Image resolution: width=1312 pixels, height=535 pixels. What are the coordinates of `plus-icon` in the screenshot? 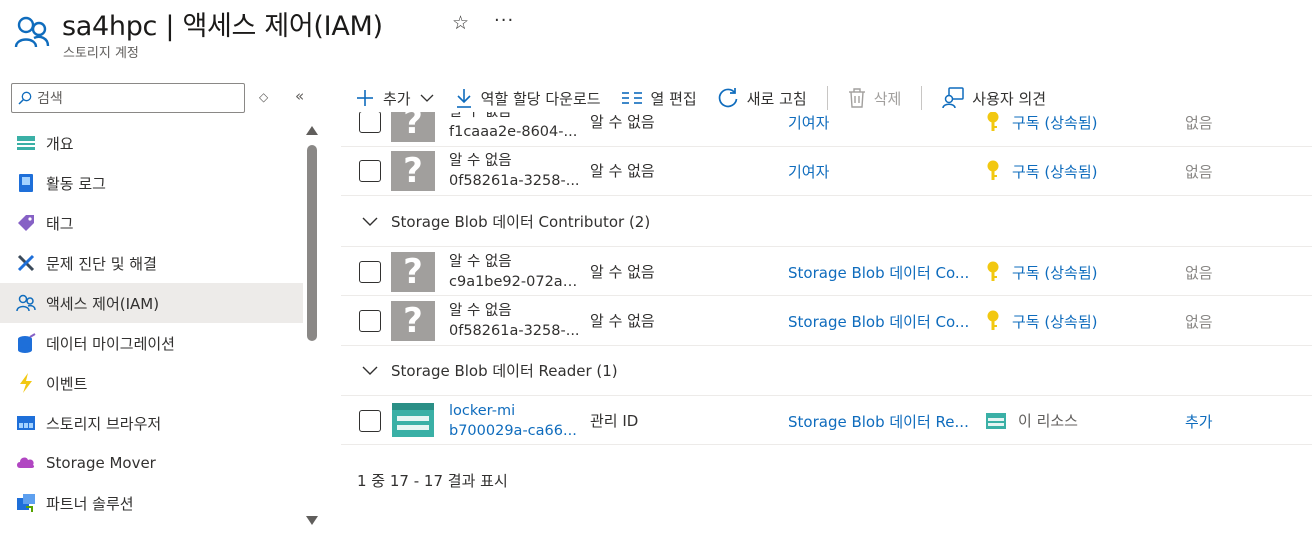 It's located at (365, 98).